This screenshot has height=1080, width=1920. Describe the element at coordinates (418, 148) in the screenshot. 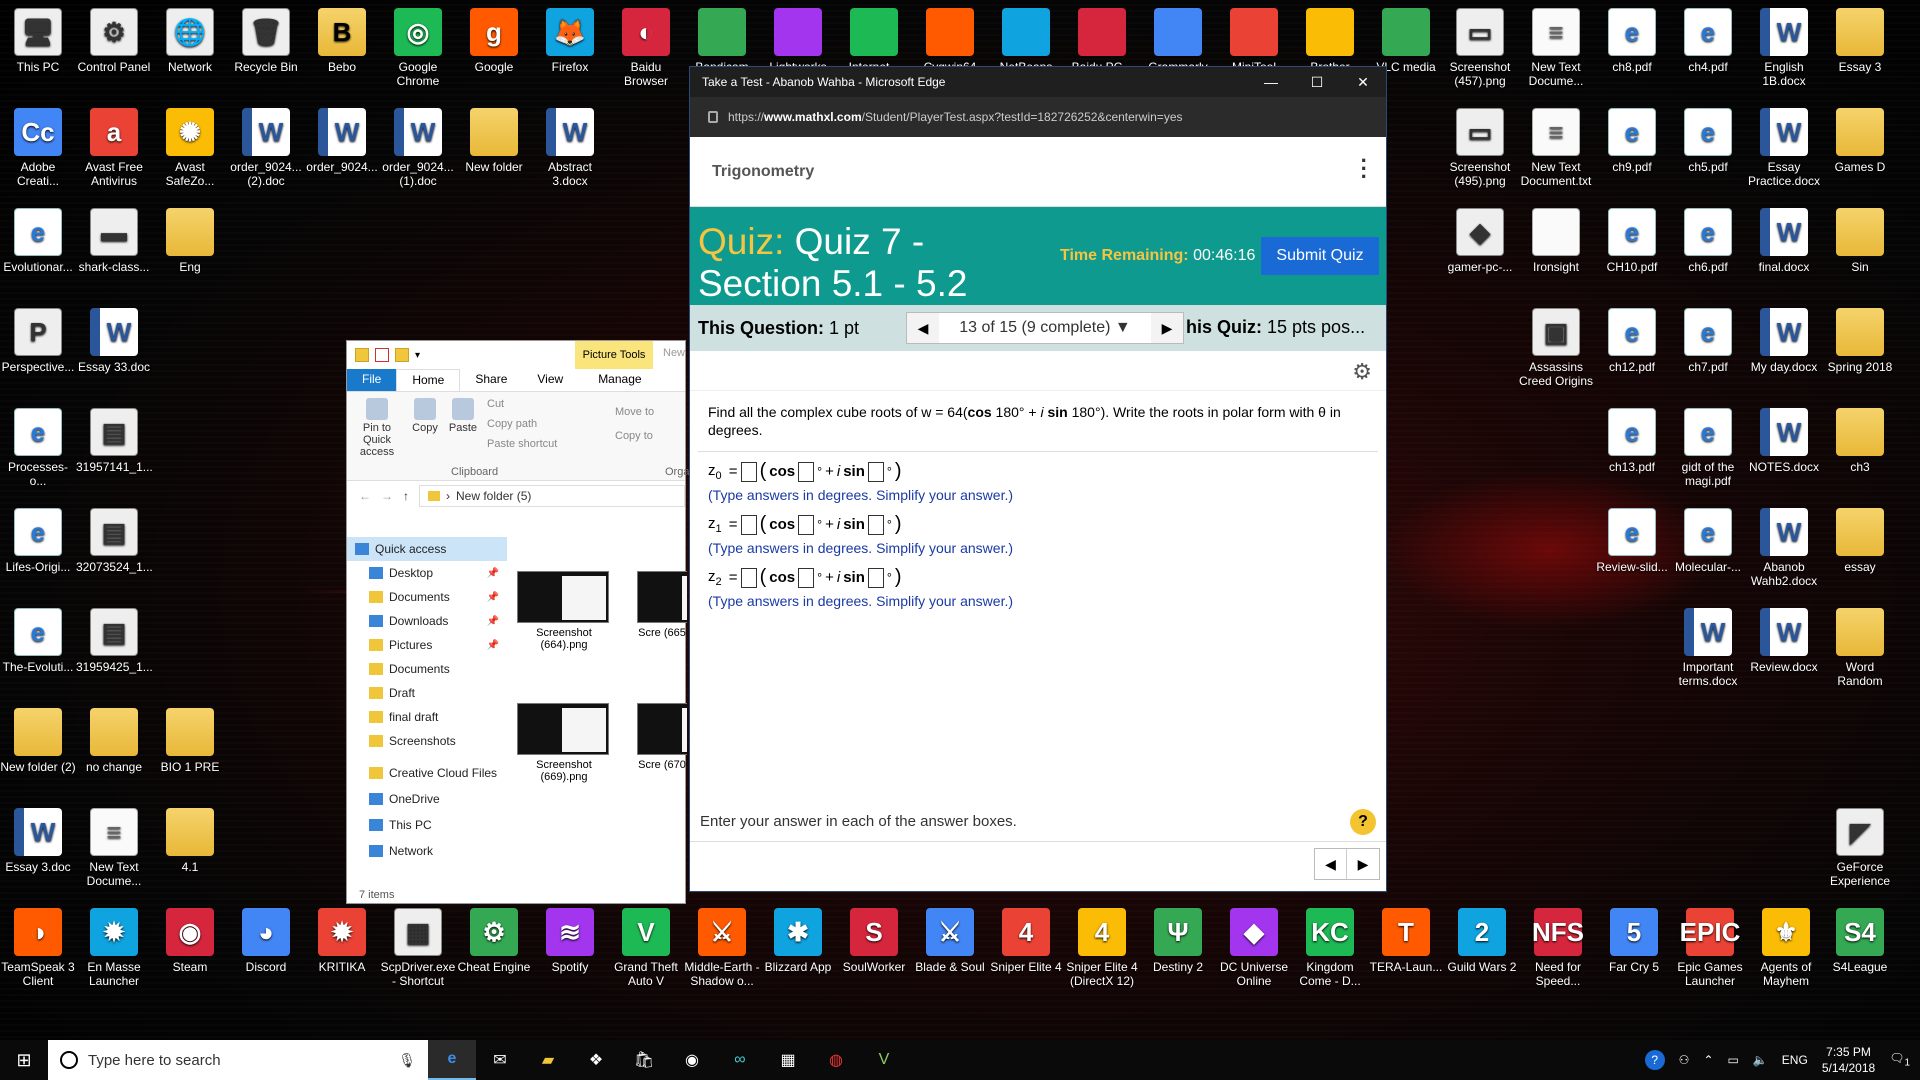

I see `desktop-icon: Worder_9024...(1).doc` at that location.